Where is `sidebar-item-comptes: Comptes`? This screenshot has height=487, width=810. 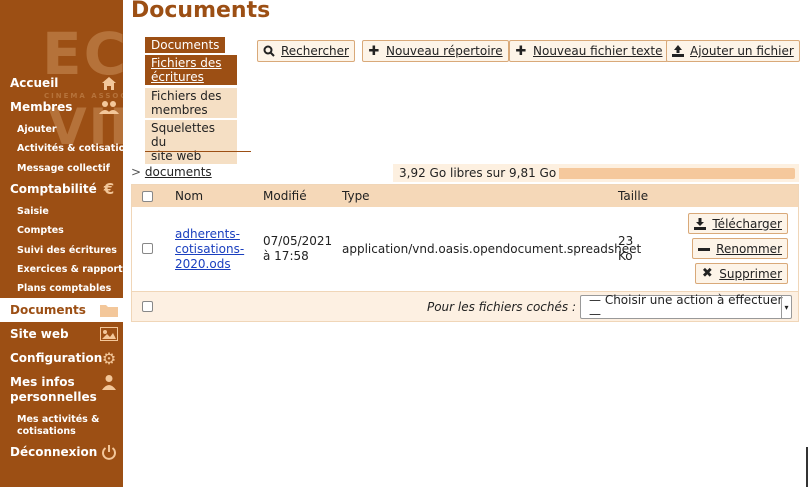
sidebar-item-comptes: Comptes is located at coordinates (40, 230).